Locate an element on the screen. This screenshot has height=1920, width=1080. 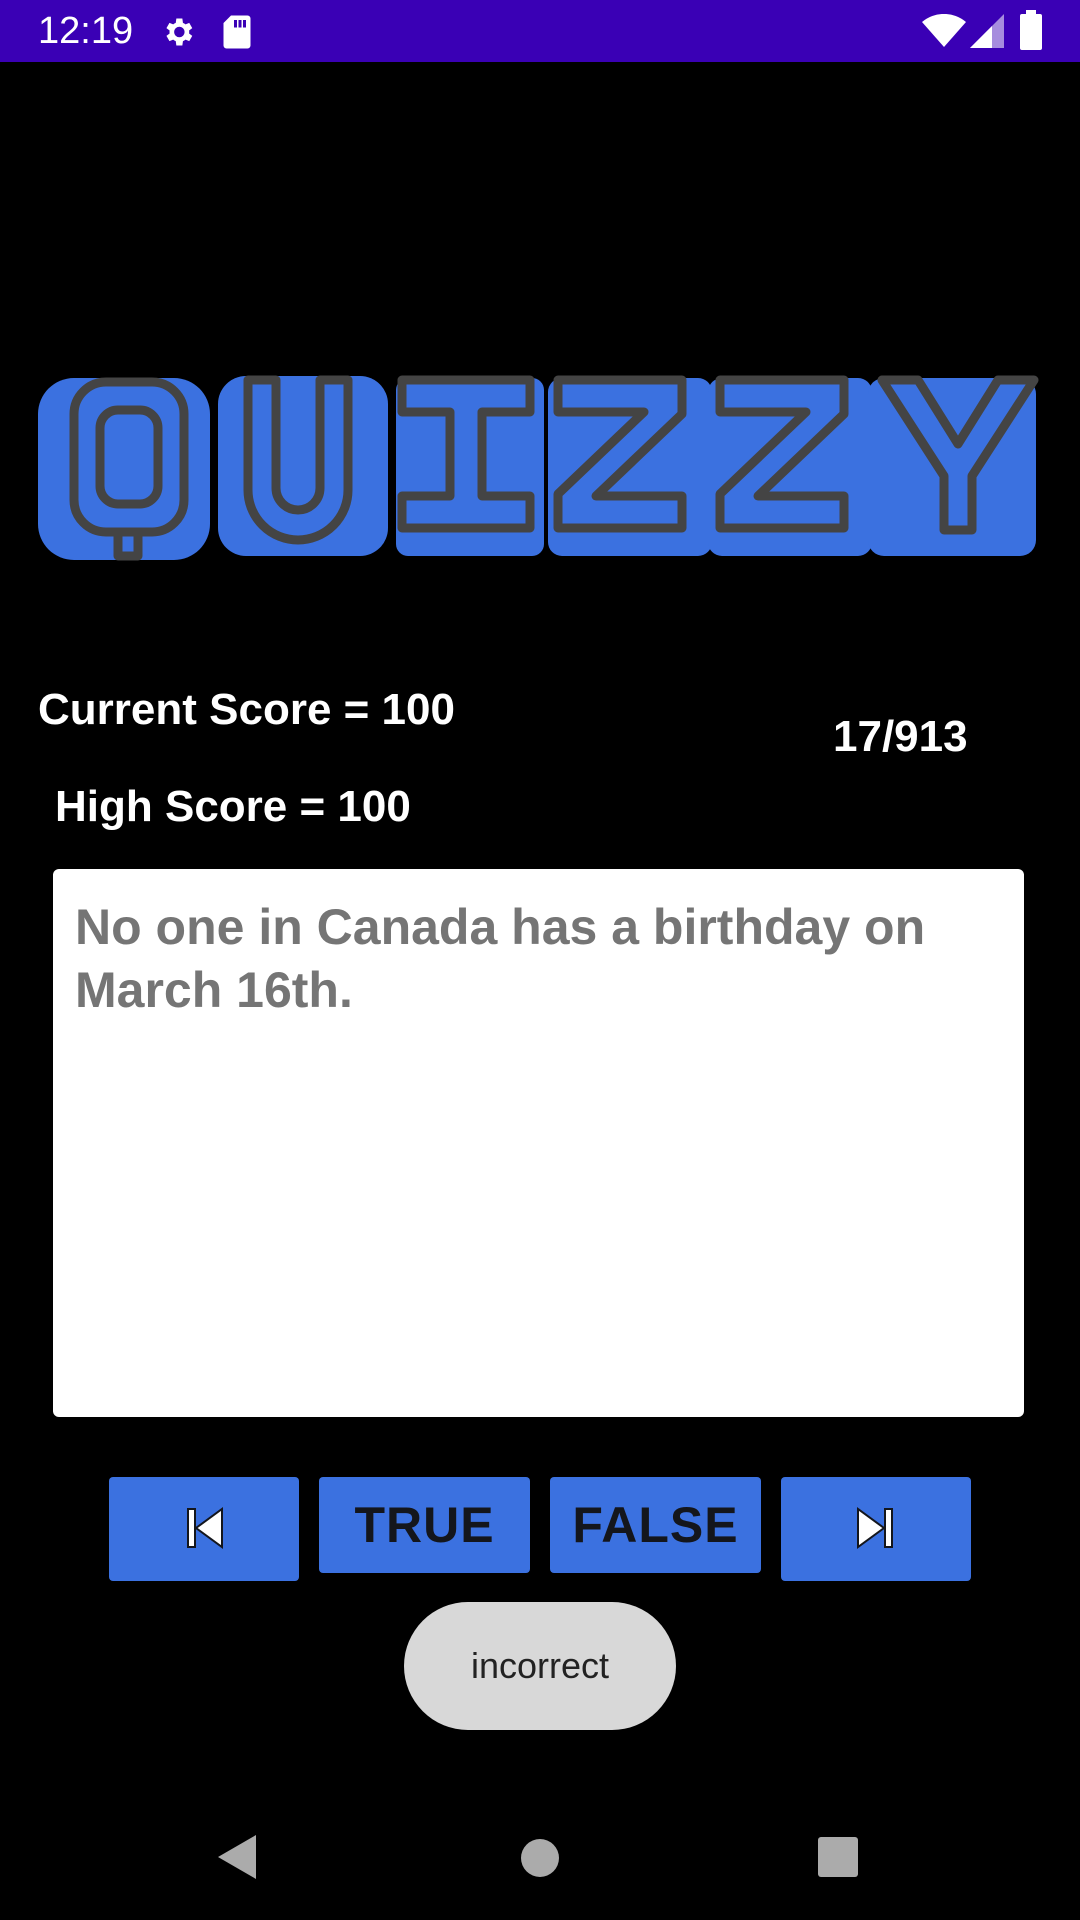
back-icon is located at coordinates (237, 1859).